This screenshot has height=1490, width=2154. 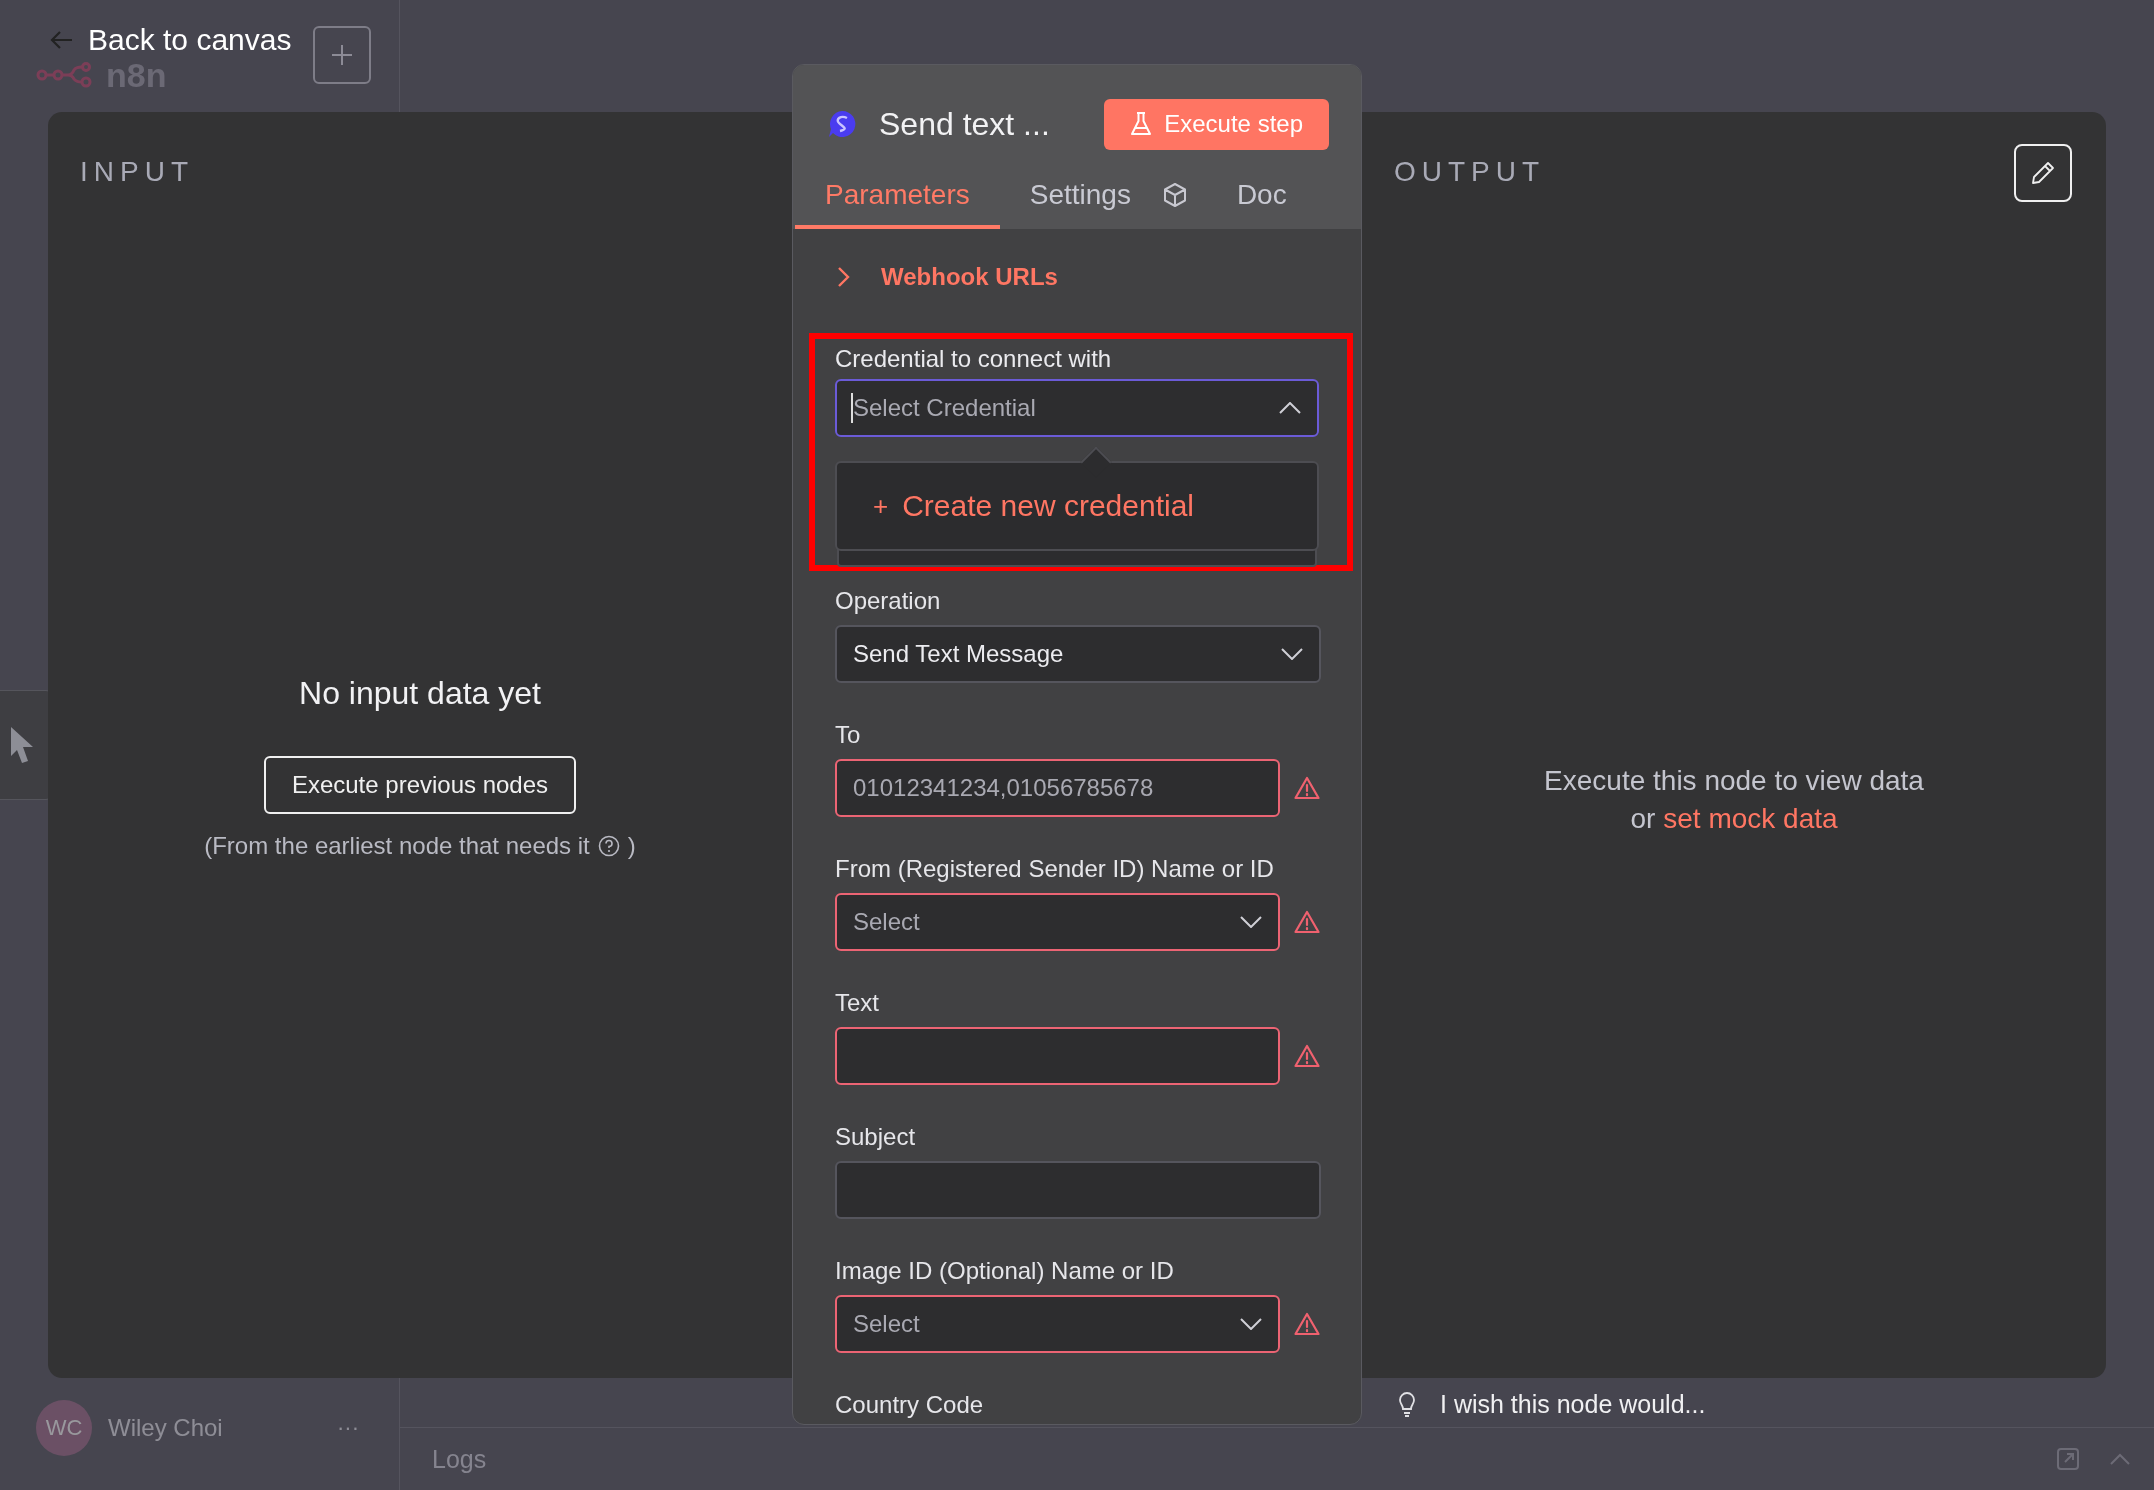 What do you see at coordinates (608, 846) in the screenshot?
I see `help-icon` at bounding box center [608, 846].